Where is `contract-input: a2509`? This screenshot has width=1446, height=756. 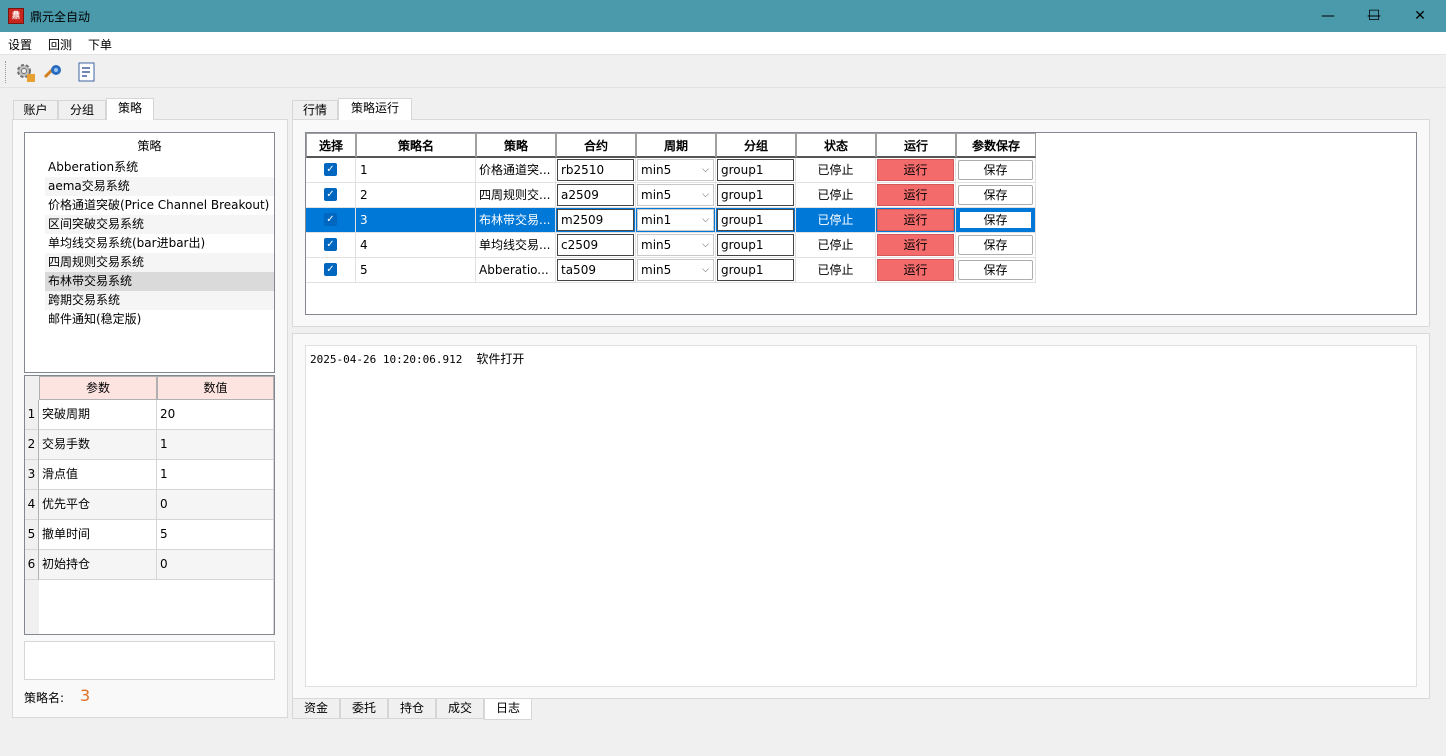
contract-input: a2509 is located at coordinates (595, 195).